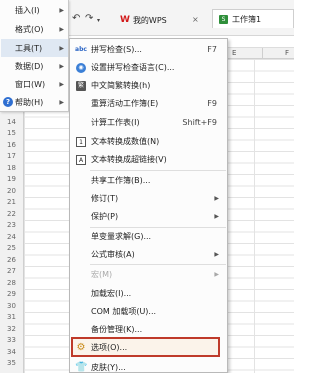  What do you see at coordinates (115, 122) in the screenshot?
I see `menu-item-label: 计算工作表(I)` at bounding box center [115, 122].